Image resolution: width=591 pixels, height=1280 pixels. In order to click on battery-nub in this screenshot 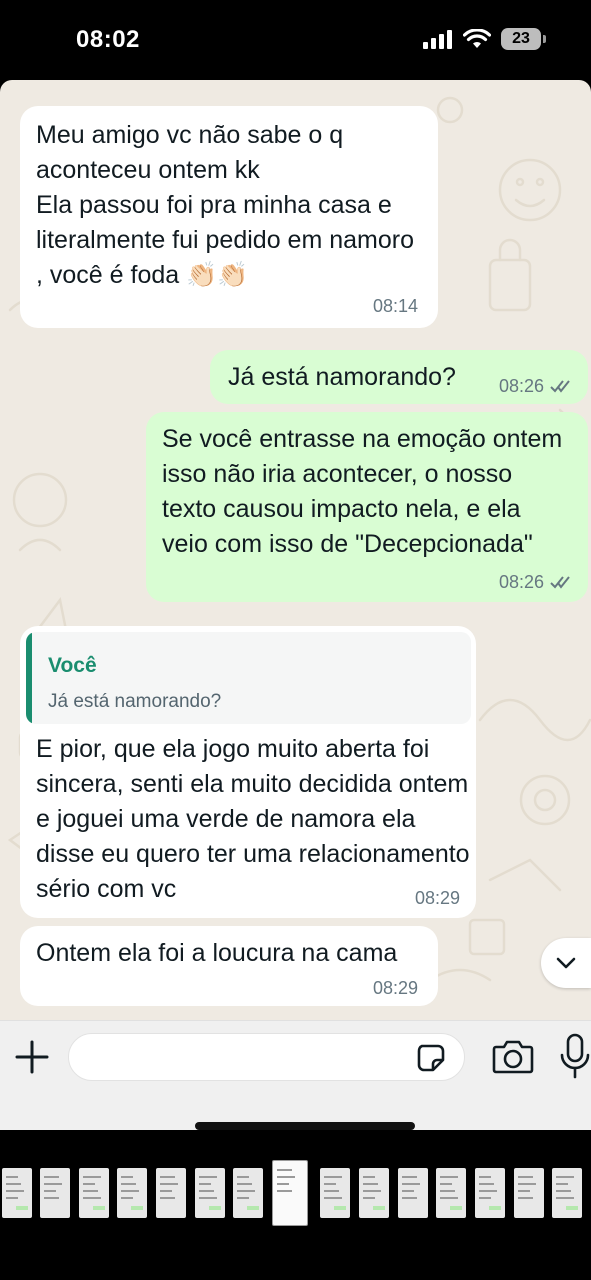, I will do `click(544, 39)`.